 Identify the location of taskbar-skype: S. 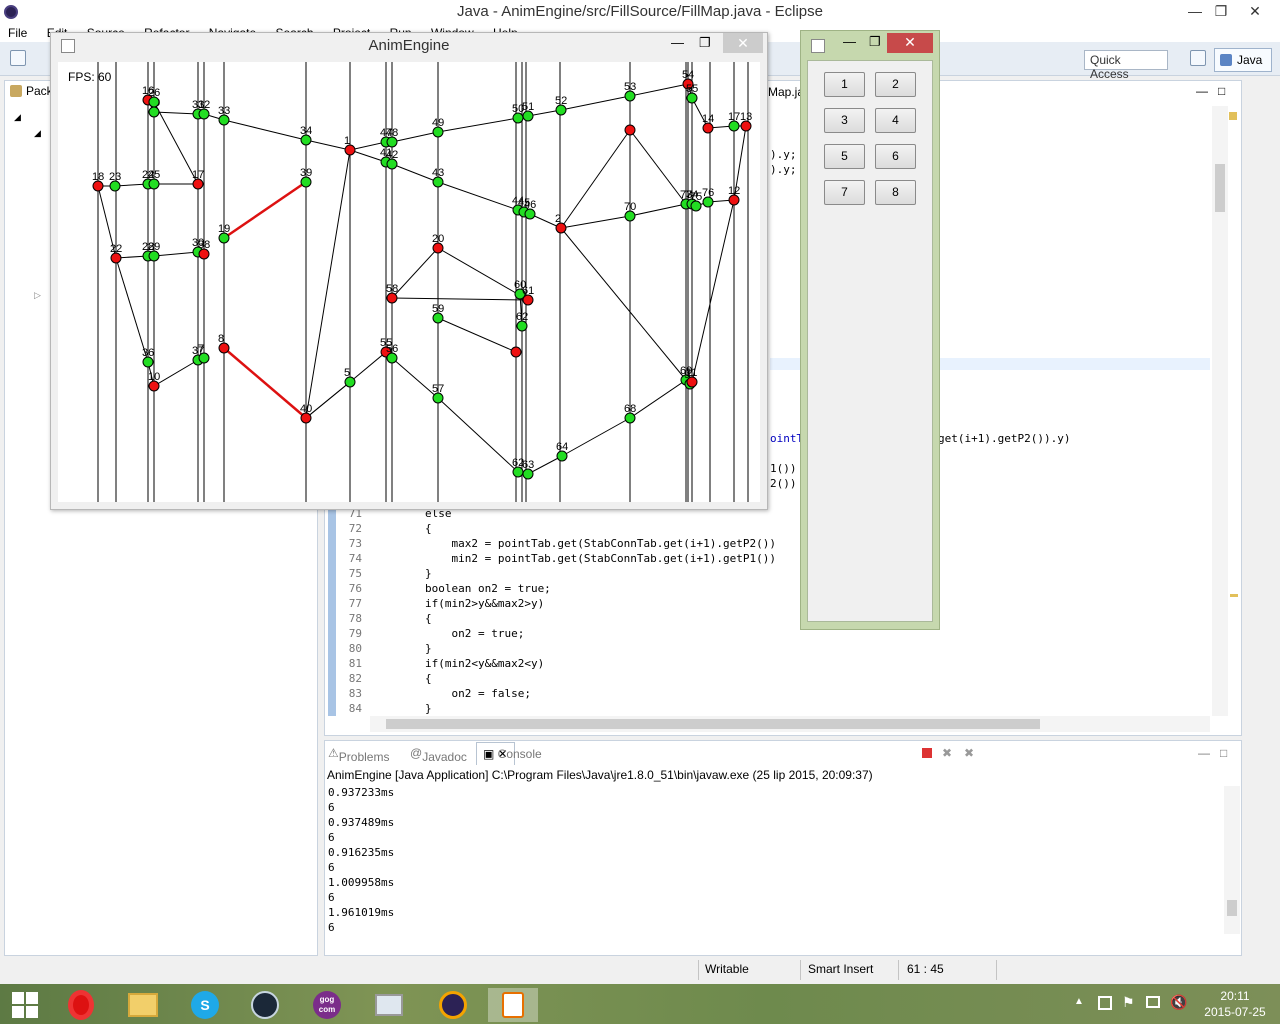
(205, 1005).